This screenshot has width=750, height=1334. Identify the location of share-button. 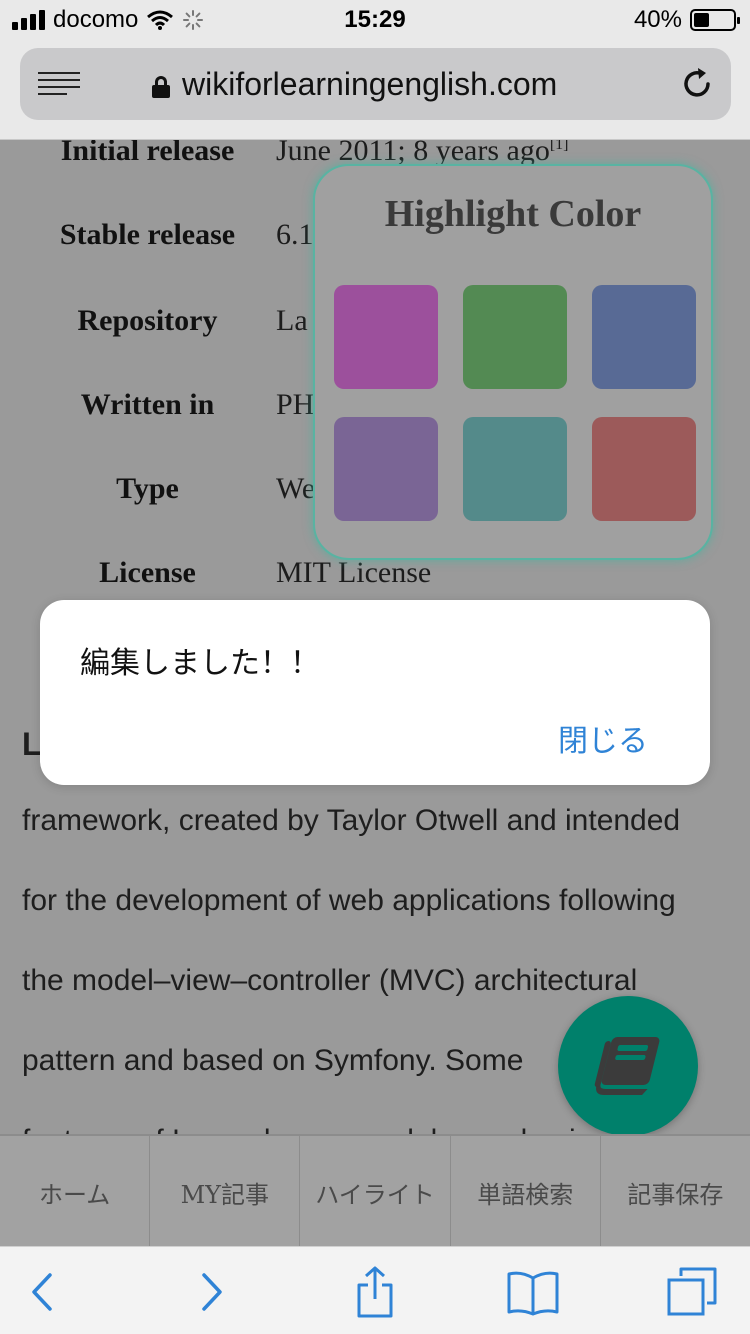
(375, 1292).